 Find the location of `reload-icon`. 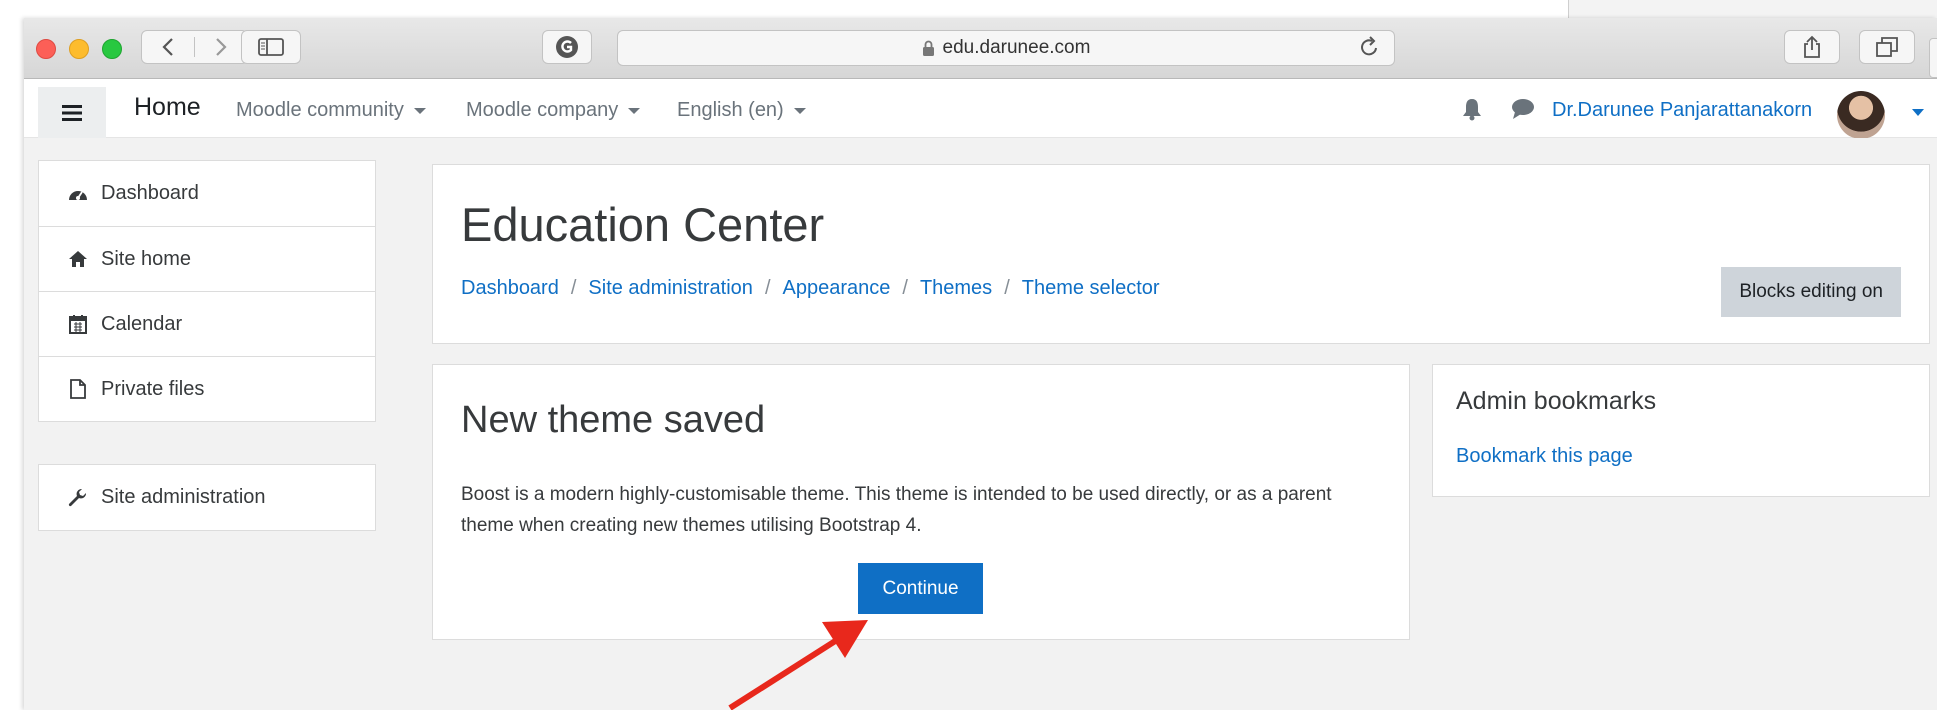

reload-icon is located at coordinates (1370, 50).